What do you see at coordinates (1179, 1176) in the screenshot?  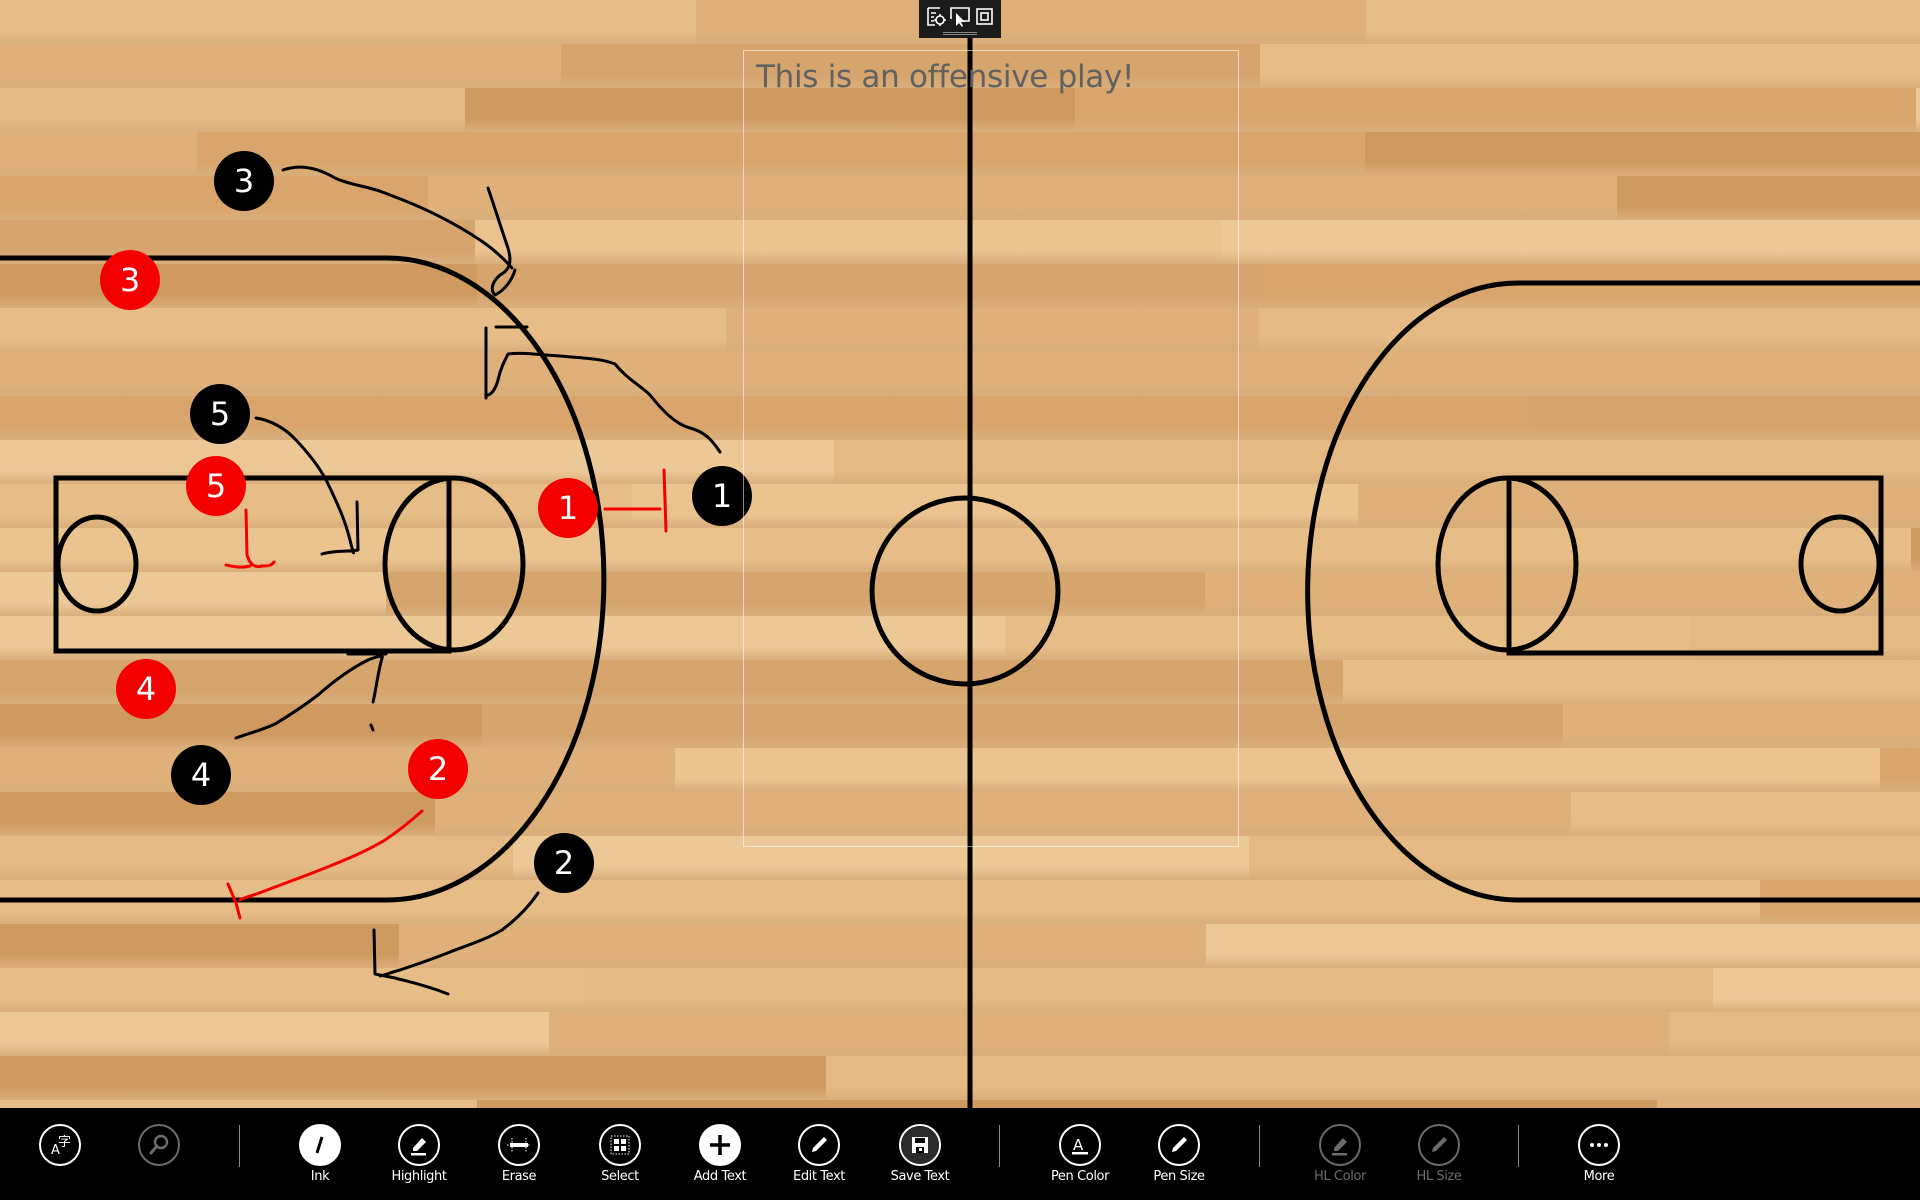 I see `pen-size-label: Pen Size` at bounding box center [1179, 1176].